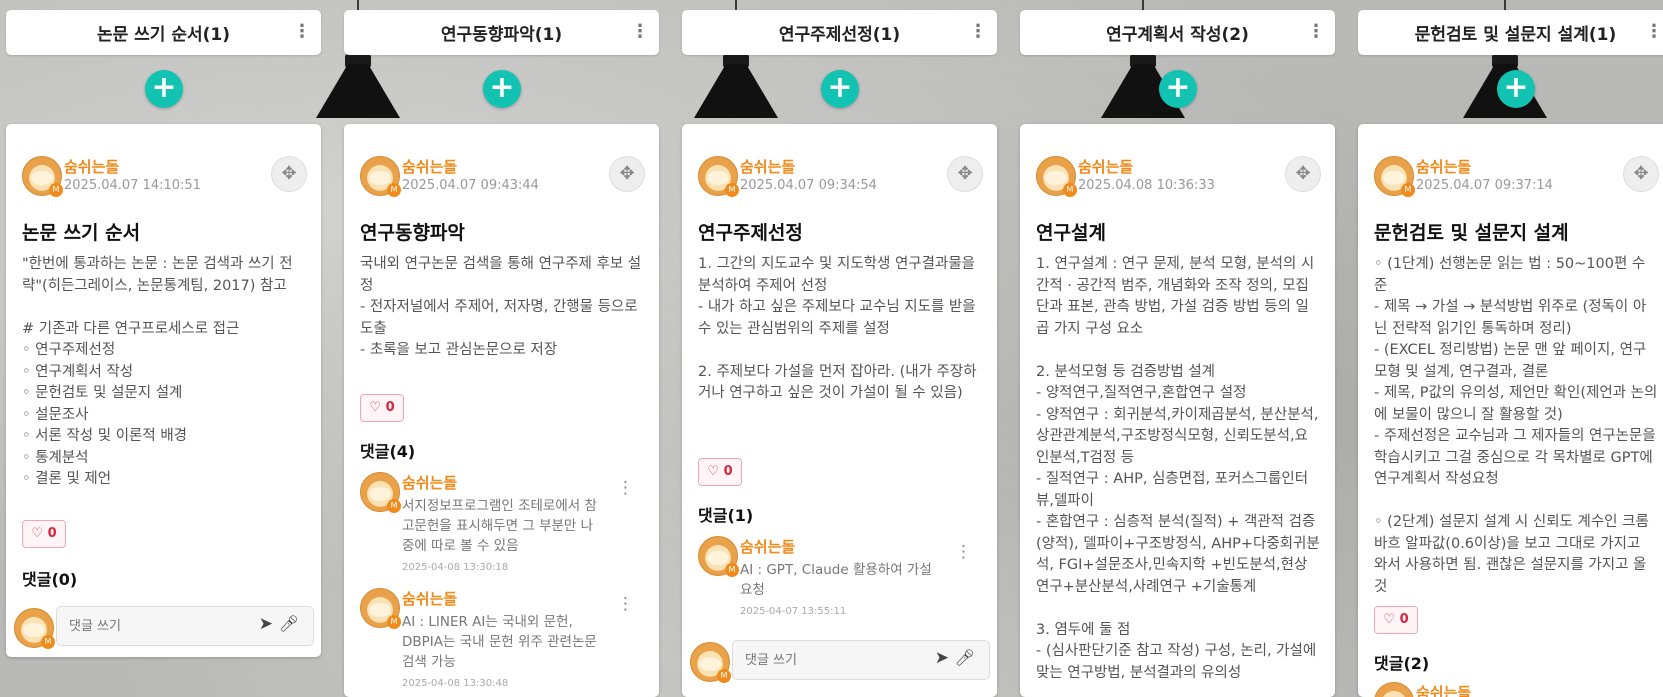 The image size is (1663, 697). I want to click on post-date: 2025.04.07 09:37:14, so click(1484, 185).